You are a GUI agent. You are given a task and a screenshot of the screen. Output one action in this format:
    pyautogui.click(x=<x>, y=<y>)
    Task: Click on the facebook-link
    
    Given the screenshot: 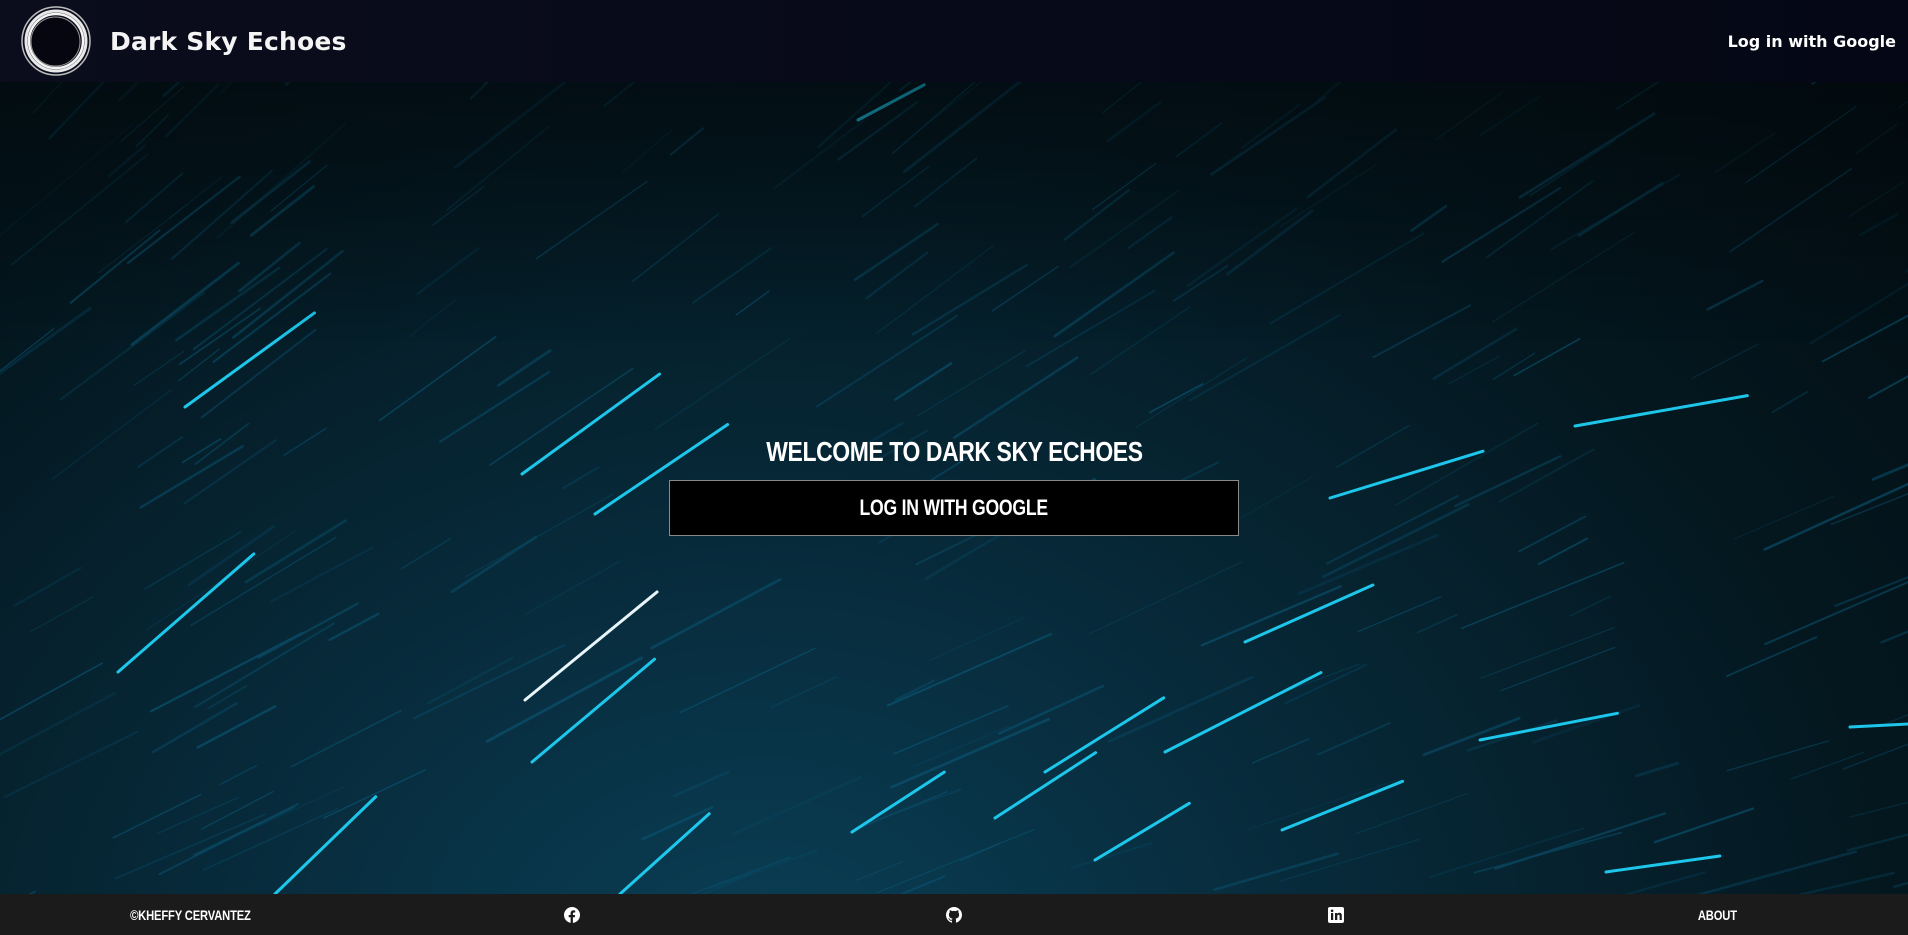 What is the action you would take?
    pyautogui.click(x=572, y=914)
    